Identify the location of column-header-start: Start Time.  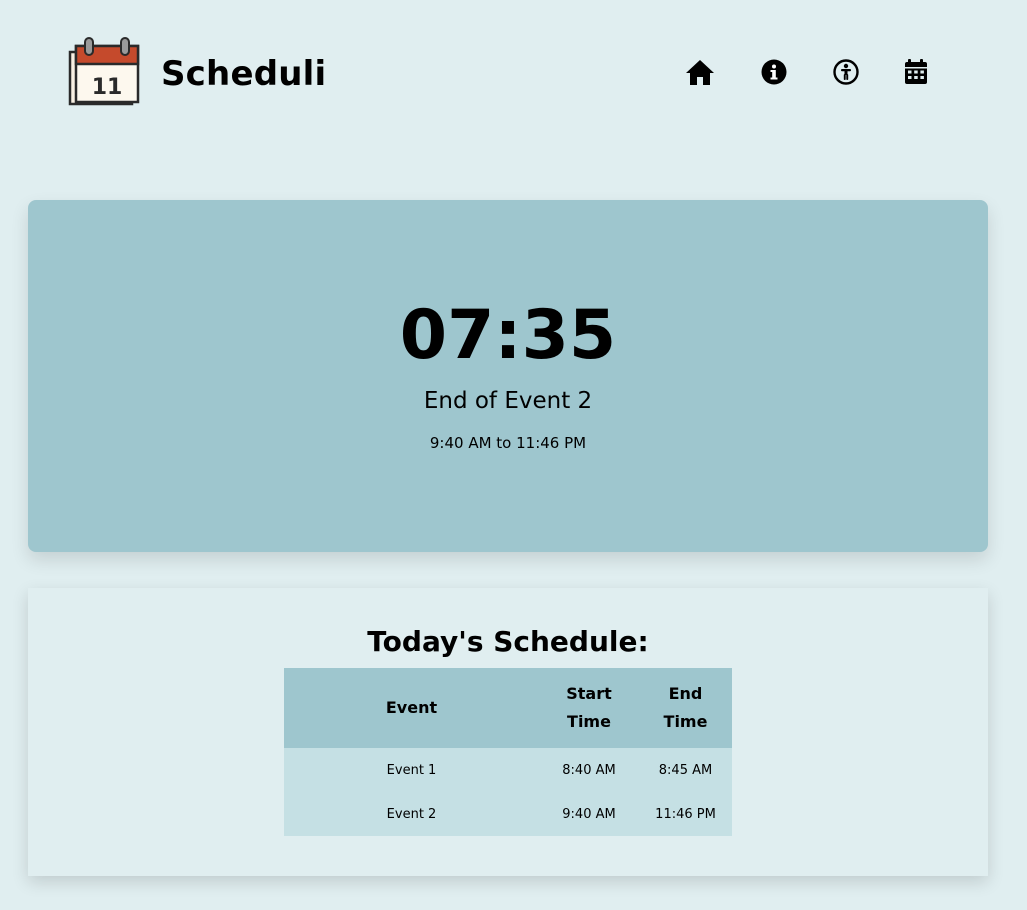
(589, 708).